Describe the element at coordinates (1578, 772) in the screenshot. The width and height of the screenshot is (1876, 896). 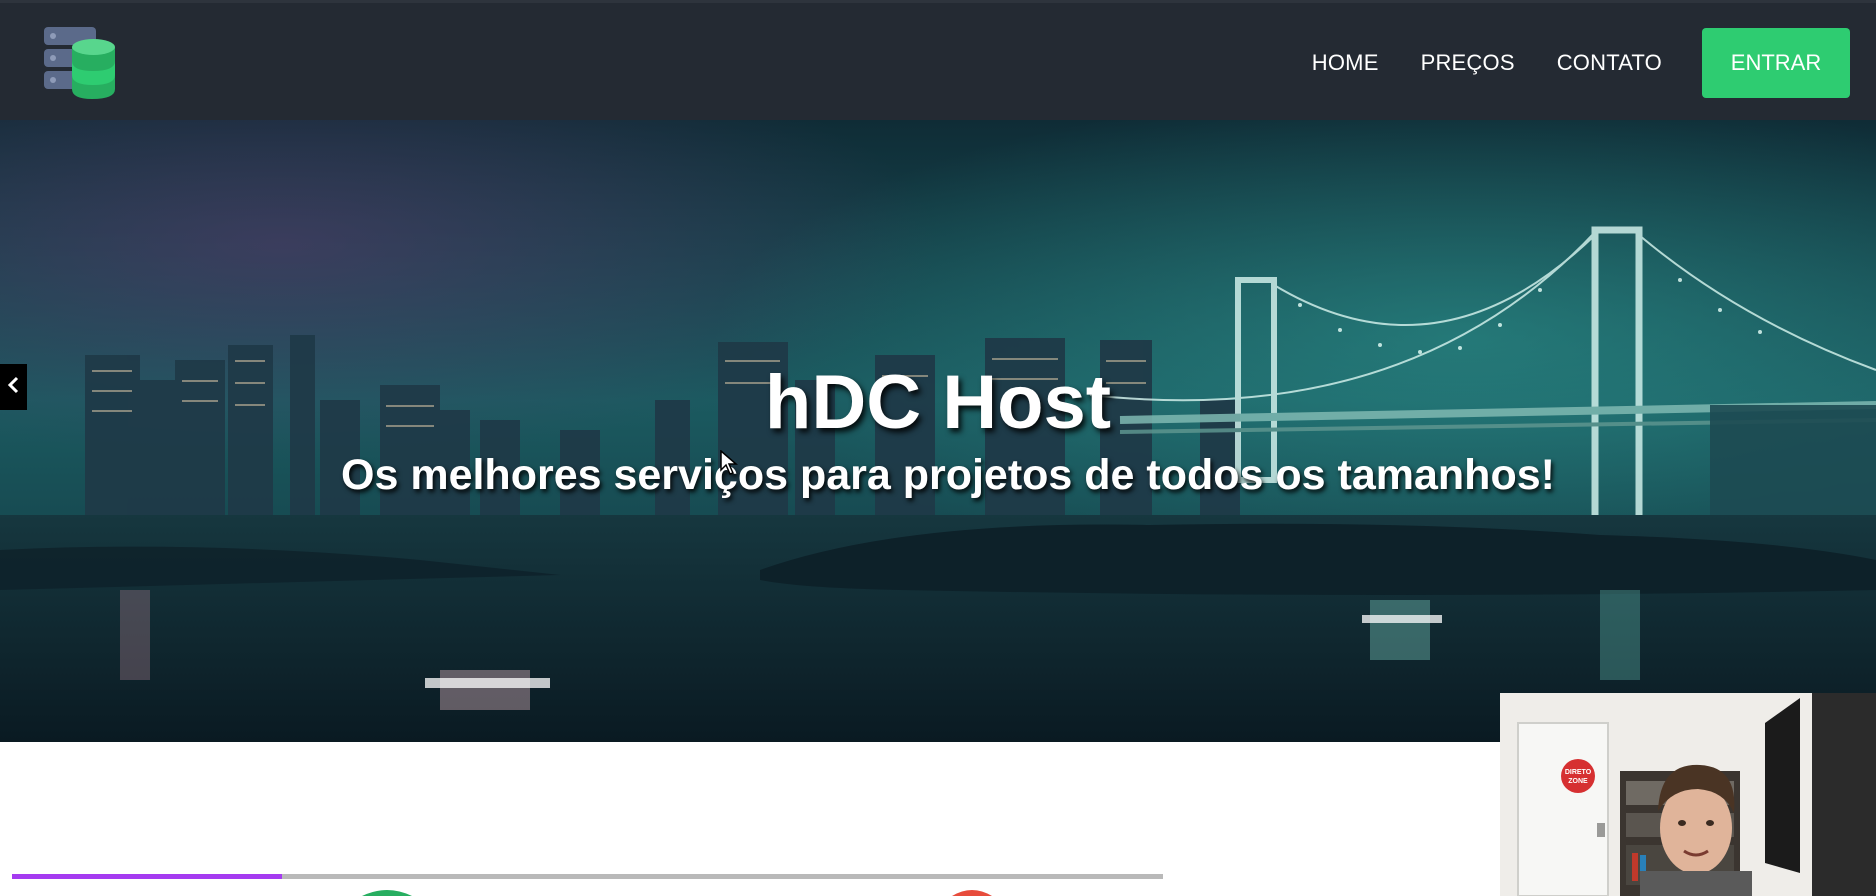
I see `webcam-sign-text: DIRETO` at that location.